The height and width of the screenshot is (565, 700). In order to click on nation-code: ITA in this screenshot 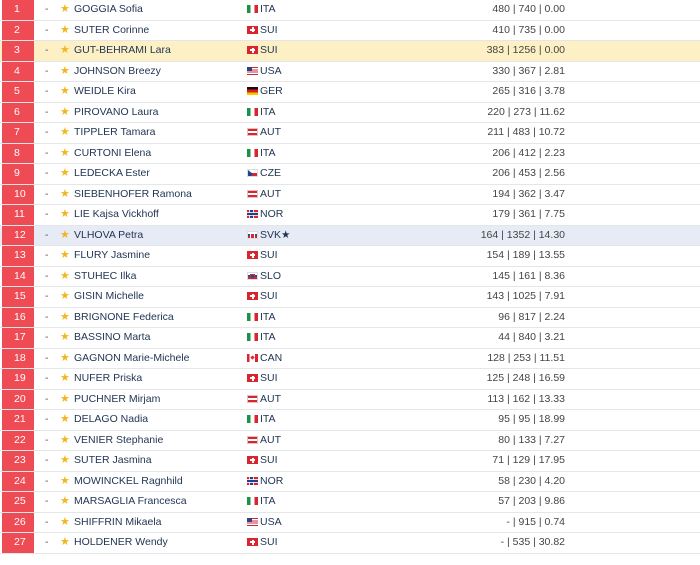, I will do `click(268, 111)`.